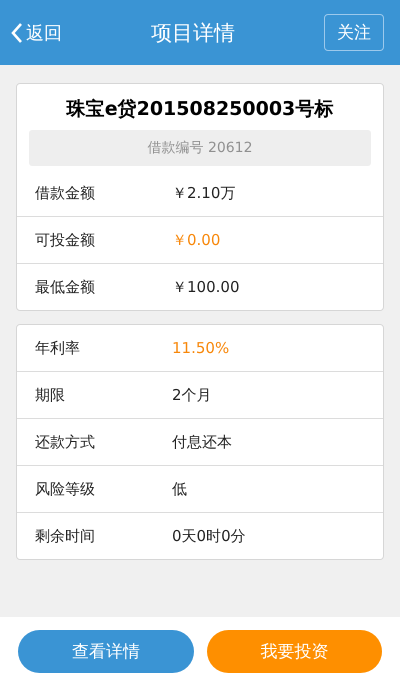 This screenshot has width=400, height=685. What do you see at coordinates (58, 348) in the screenshot?
I see `field-label: 年利率` at bounding box center [58, 348].